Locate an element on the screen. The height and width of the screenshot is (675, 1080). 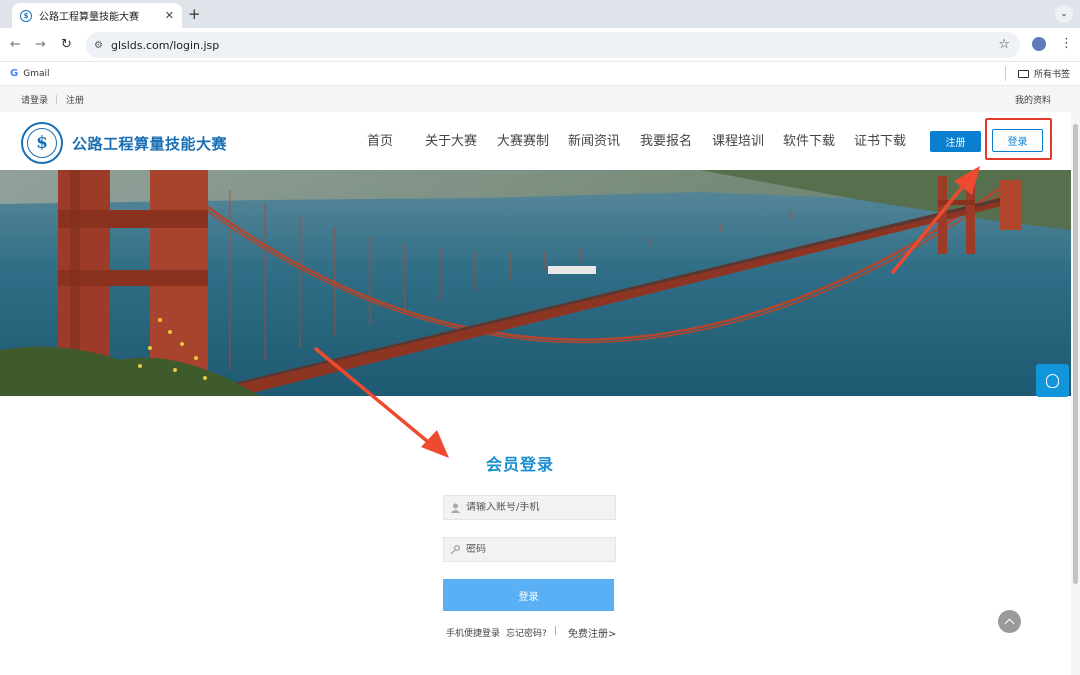
nav-item-software: 软件下载 is located at coordinates (809, 139).